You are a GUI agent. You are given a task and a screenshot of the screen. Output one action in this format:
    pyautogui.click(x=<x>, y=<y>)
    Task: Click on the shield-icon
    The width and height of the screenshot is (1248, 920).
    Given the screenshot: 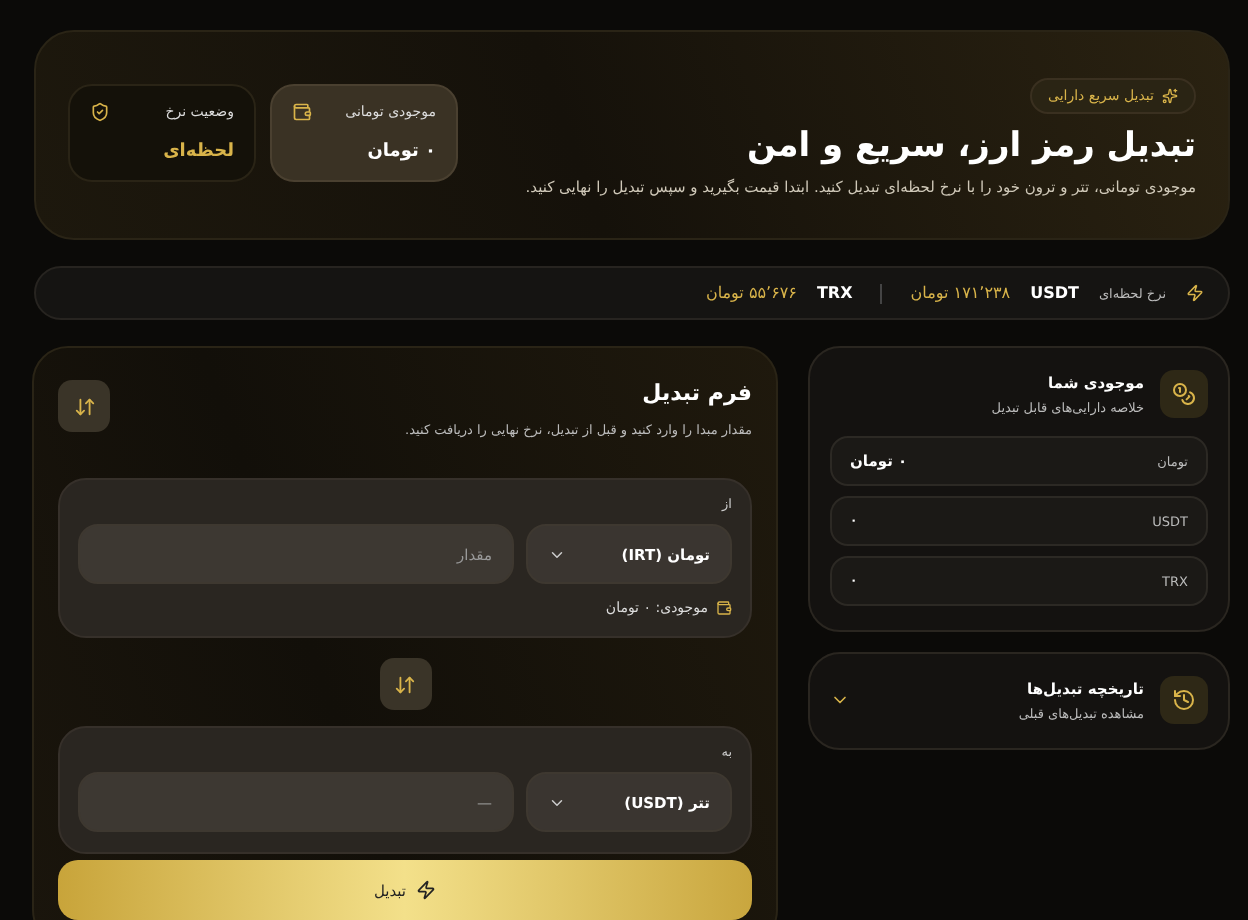 What is the action you would take?
    pyautogui.click(x=100, y=112)
    